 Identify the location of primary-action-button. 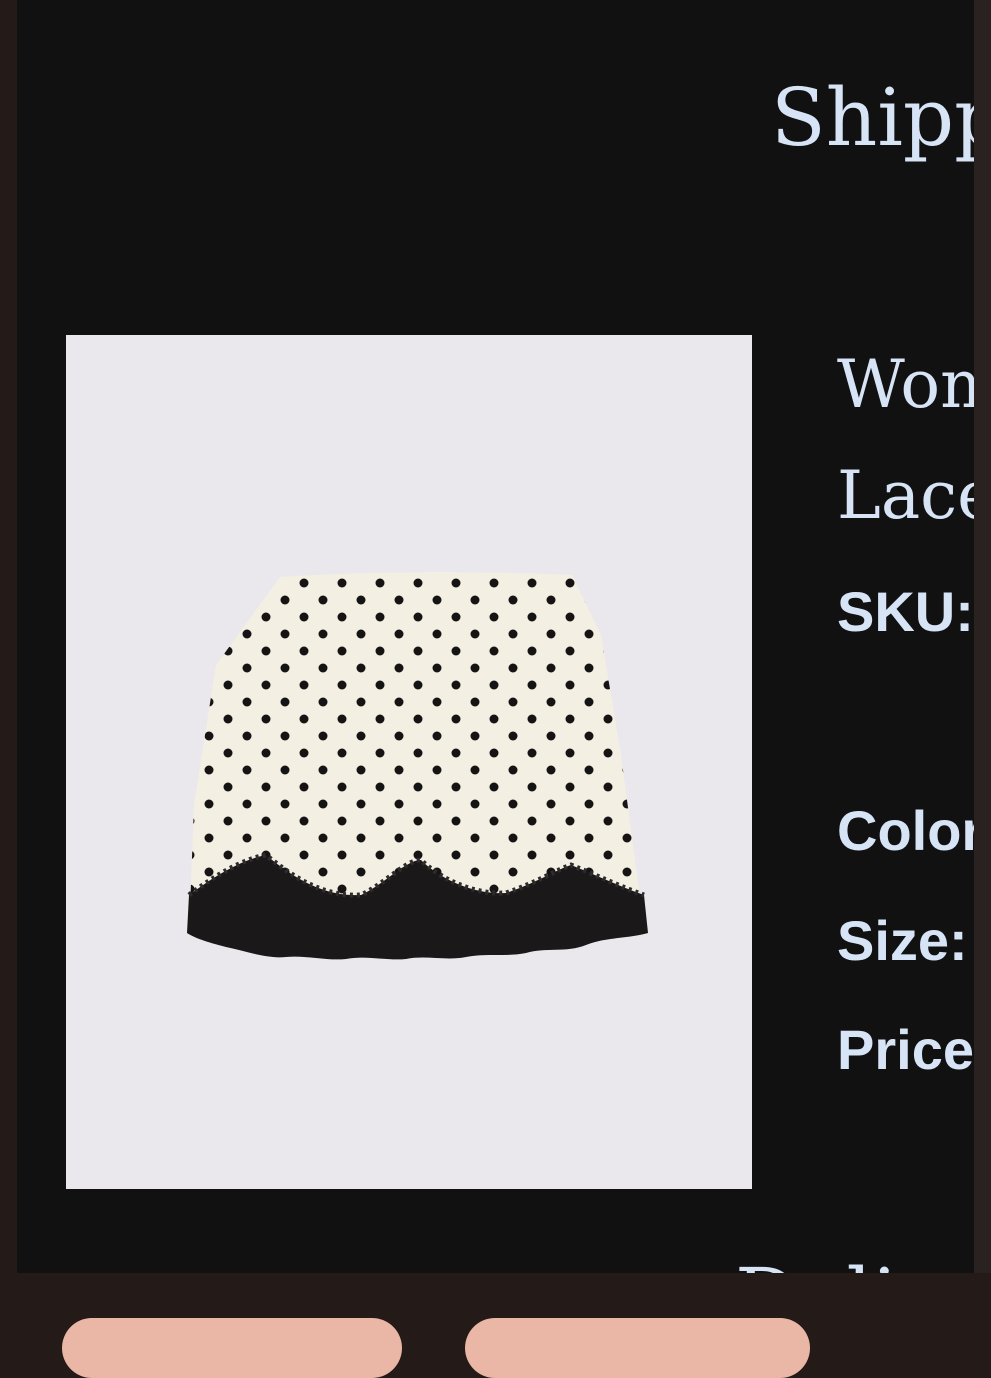
(232, 1348).